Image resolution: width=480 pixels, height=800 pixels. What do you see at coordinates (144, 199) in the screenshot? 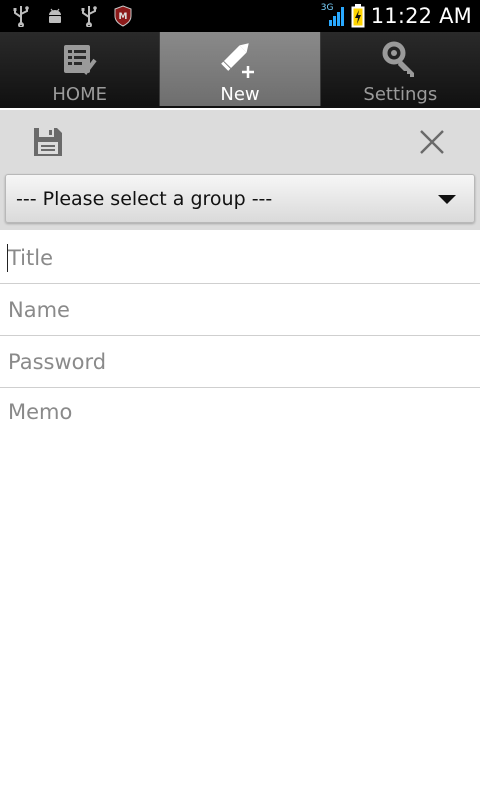
I see `group-select-value: --- Please select a group ---` at bounding box center [144, 199].